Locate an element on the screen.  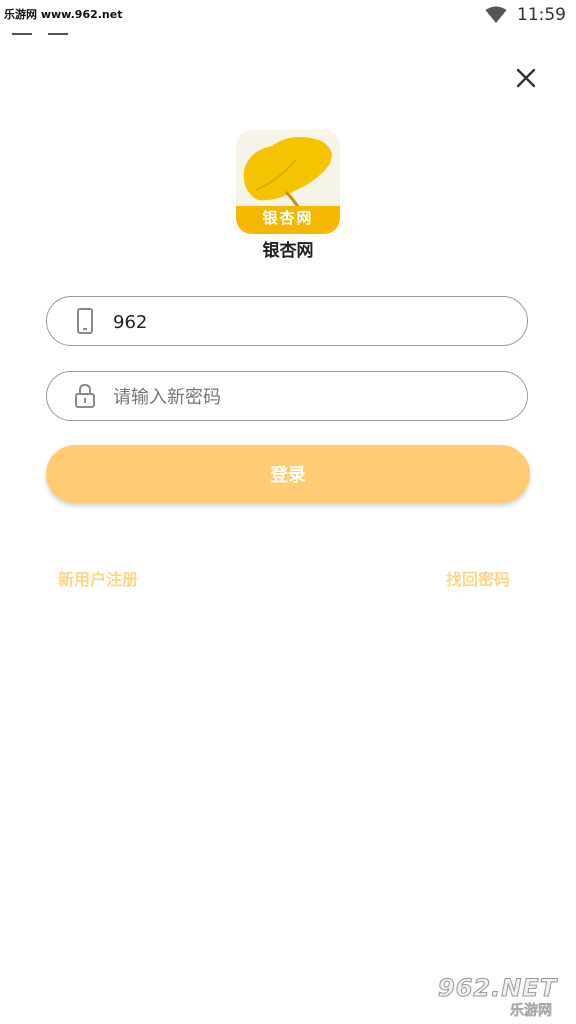
status-bar-right: 11:59 is located at coordinates (525, 15).